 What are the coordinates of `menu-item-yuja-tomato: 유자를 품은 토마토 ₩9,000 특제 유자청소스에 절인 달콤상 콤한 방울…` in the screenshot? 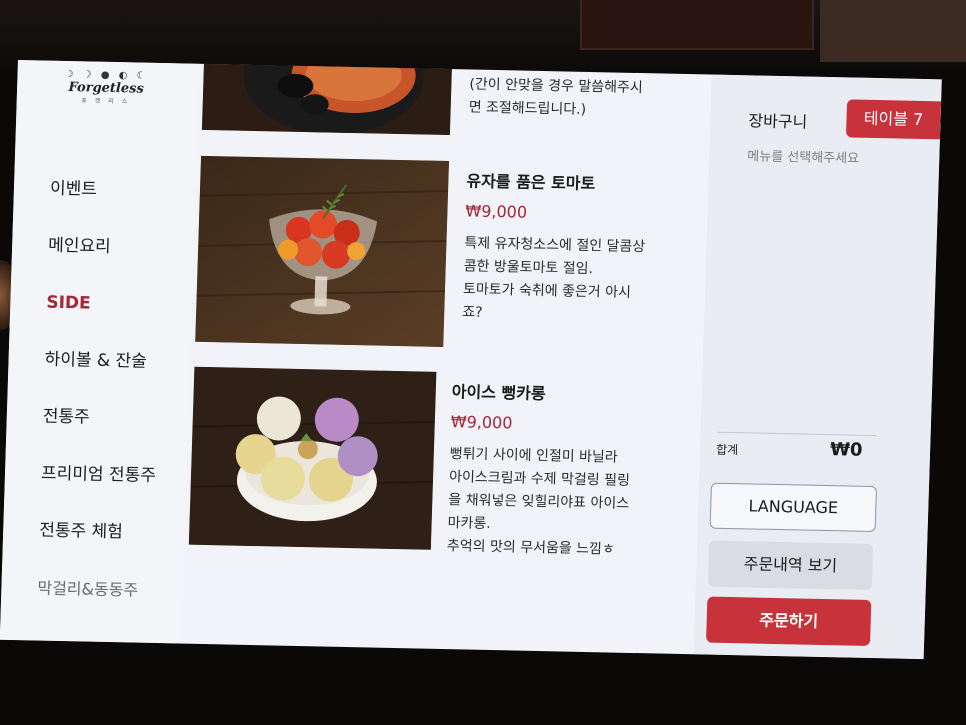 It's located at (448, 251).